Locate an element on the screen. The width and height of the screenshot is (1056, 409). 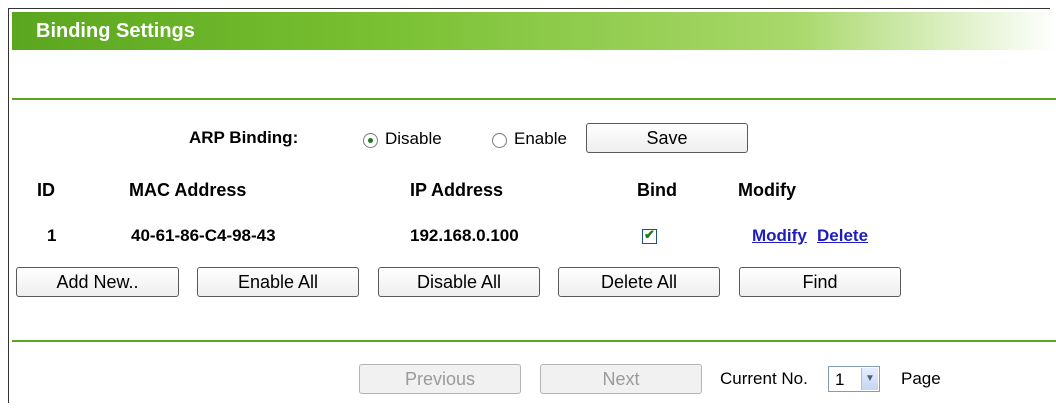
row-bind-checkbox: ✔ is located at coordinates (649, 235).